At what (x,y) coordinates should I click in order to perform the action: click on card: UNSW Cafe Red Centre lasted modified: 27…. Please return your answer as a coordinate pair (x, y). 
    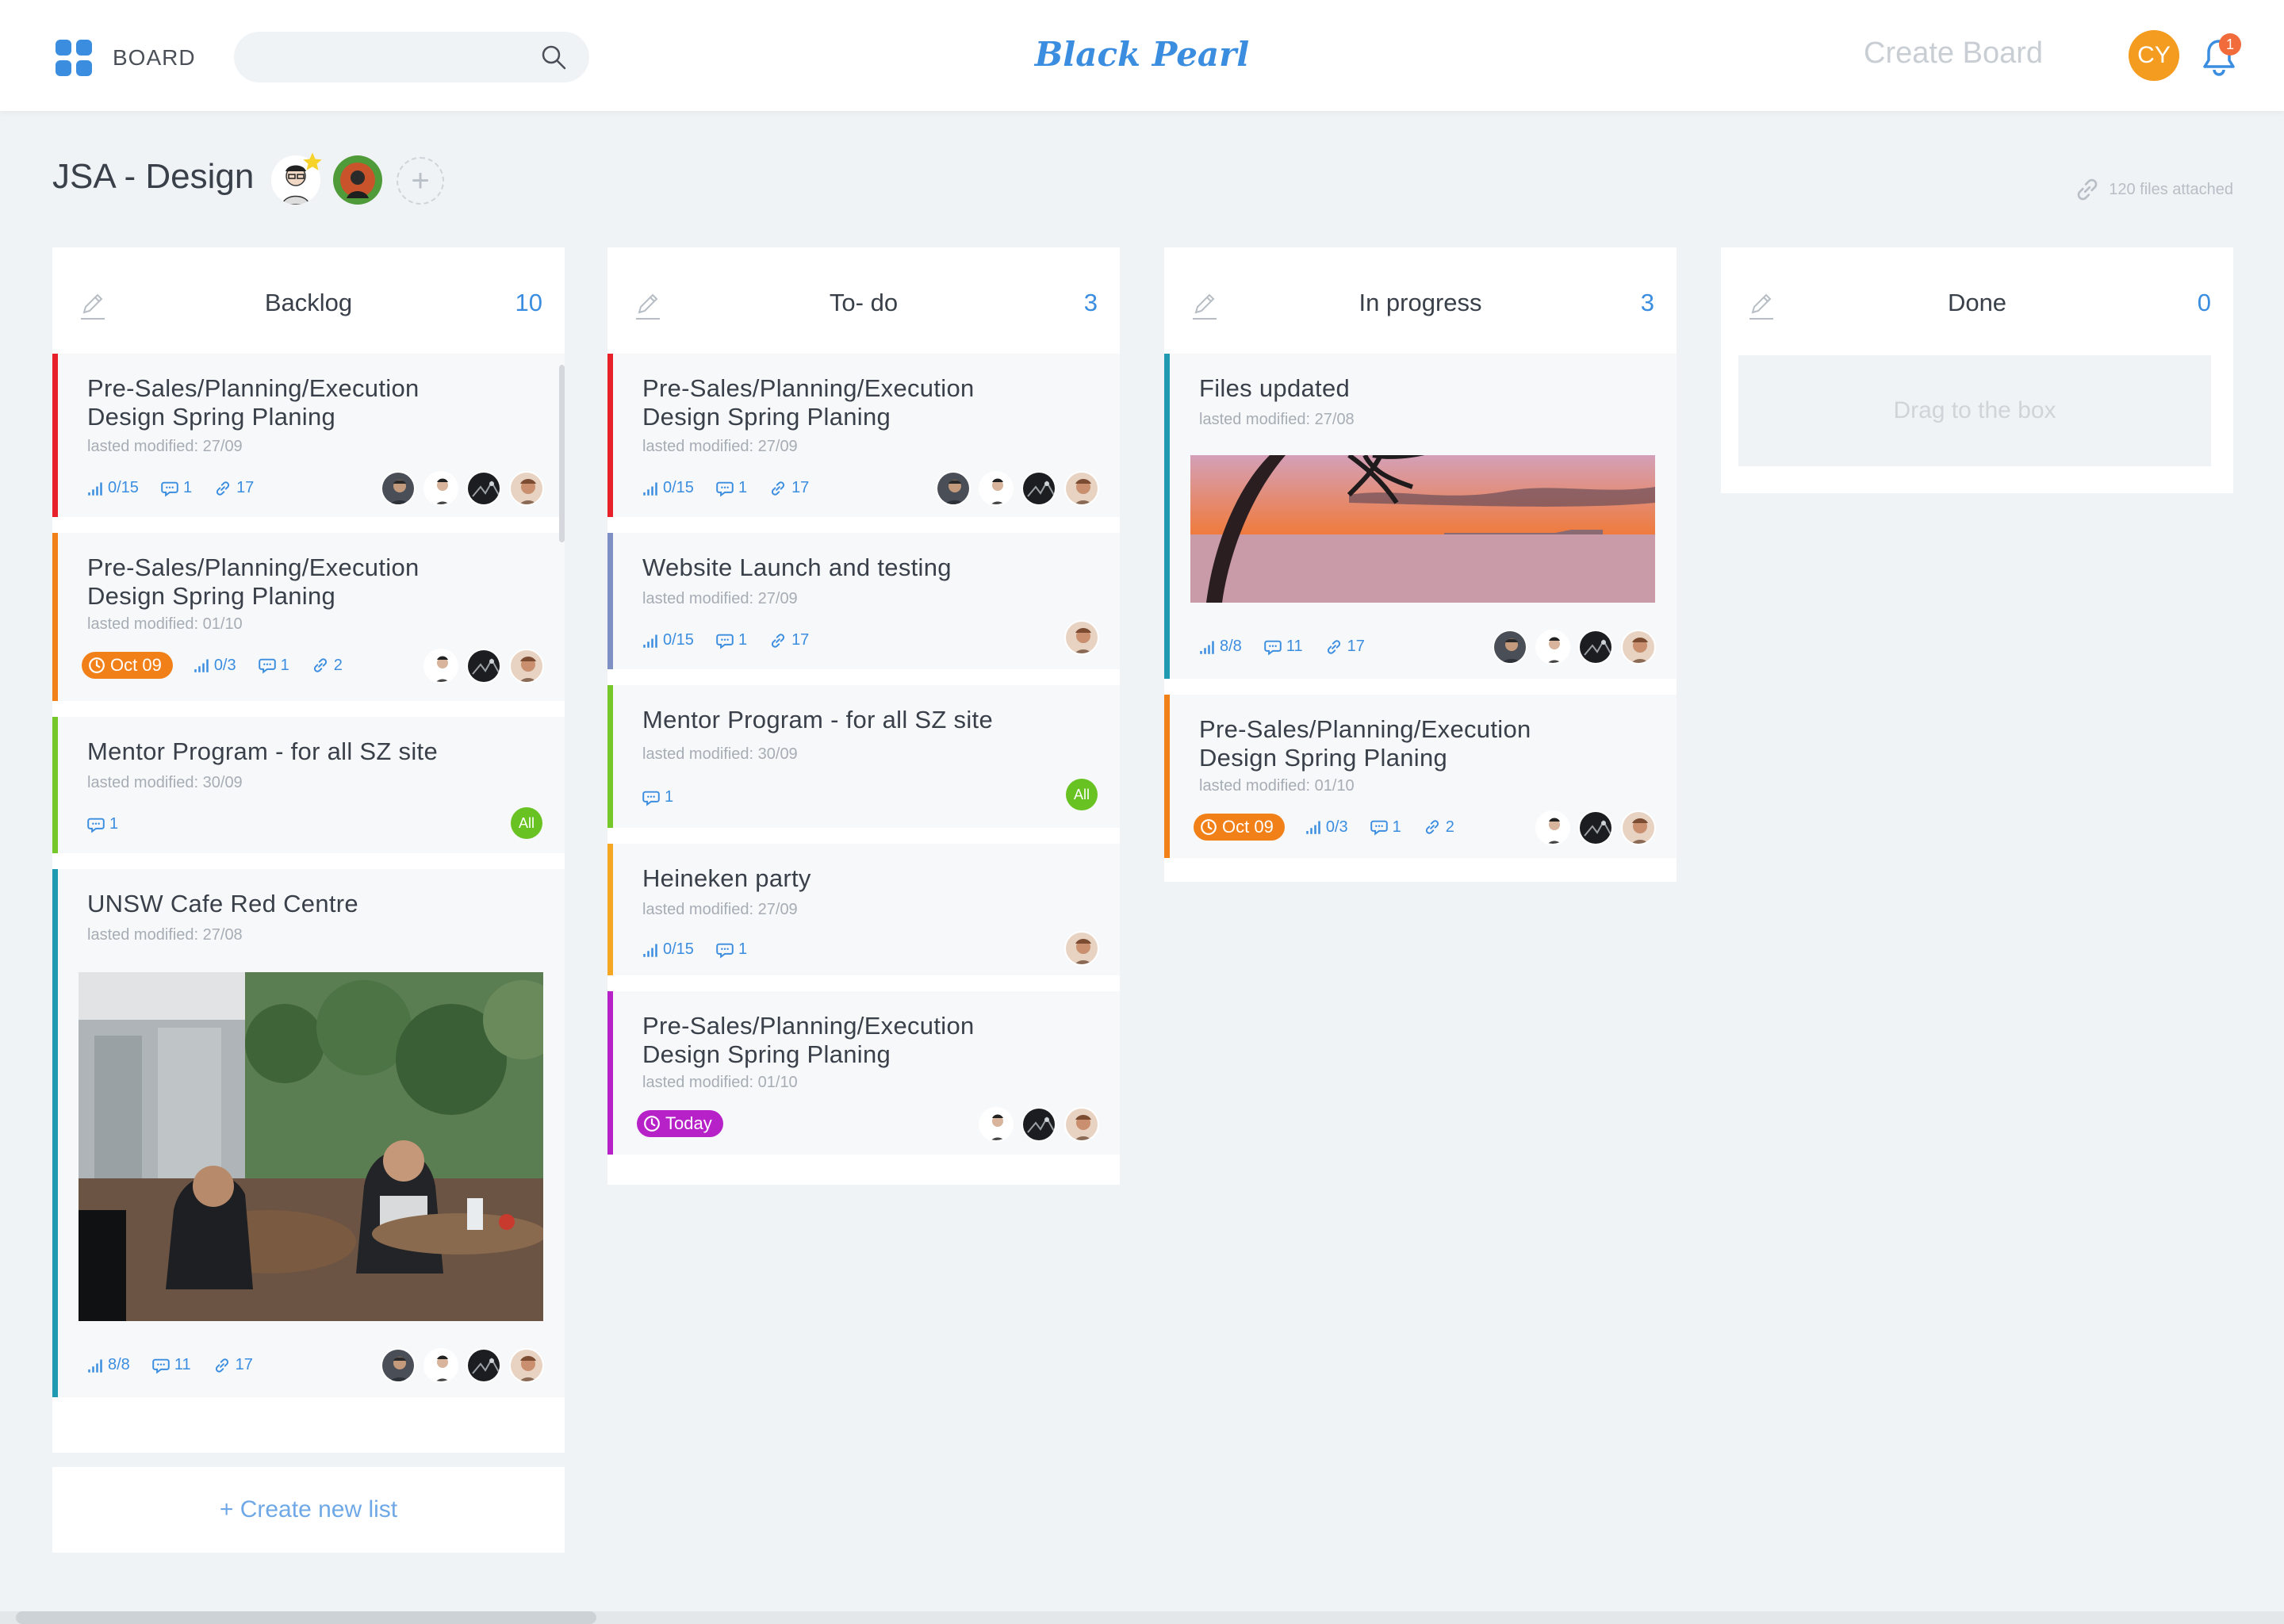
    Looking at the image, I should click on (308, 1133).